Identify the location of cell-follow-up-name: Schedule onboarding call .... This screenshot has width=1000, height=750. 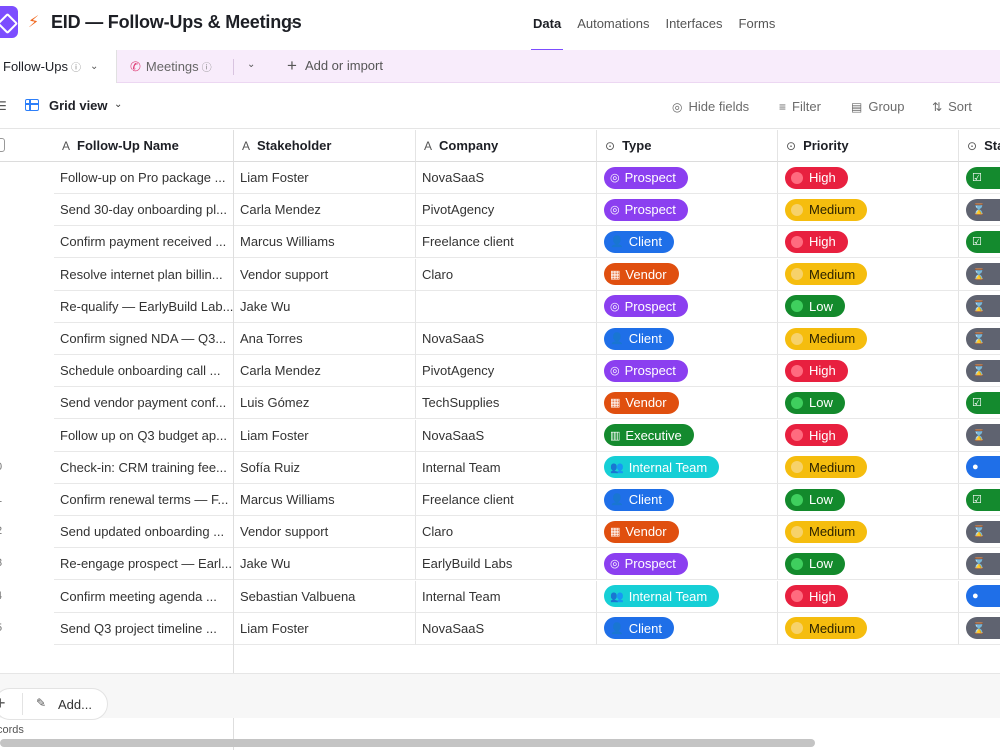
(144, 371).